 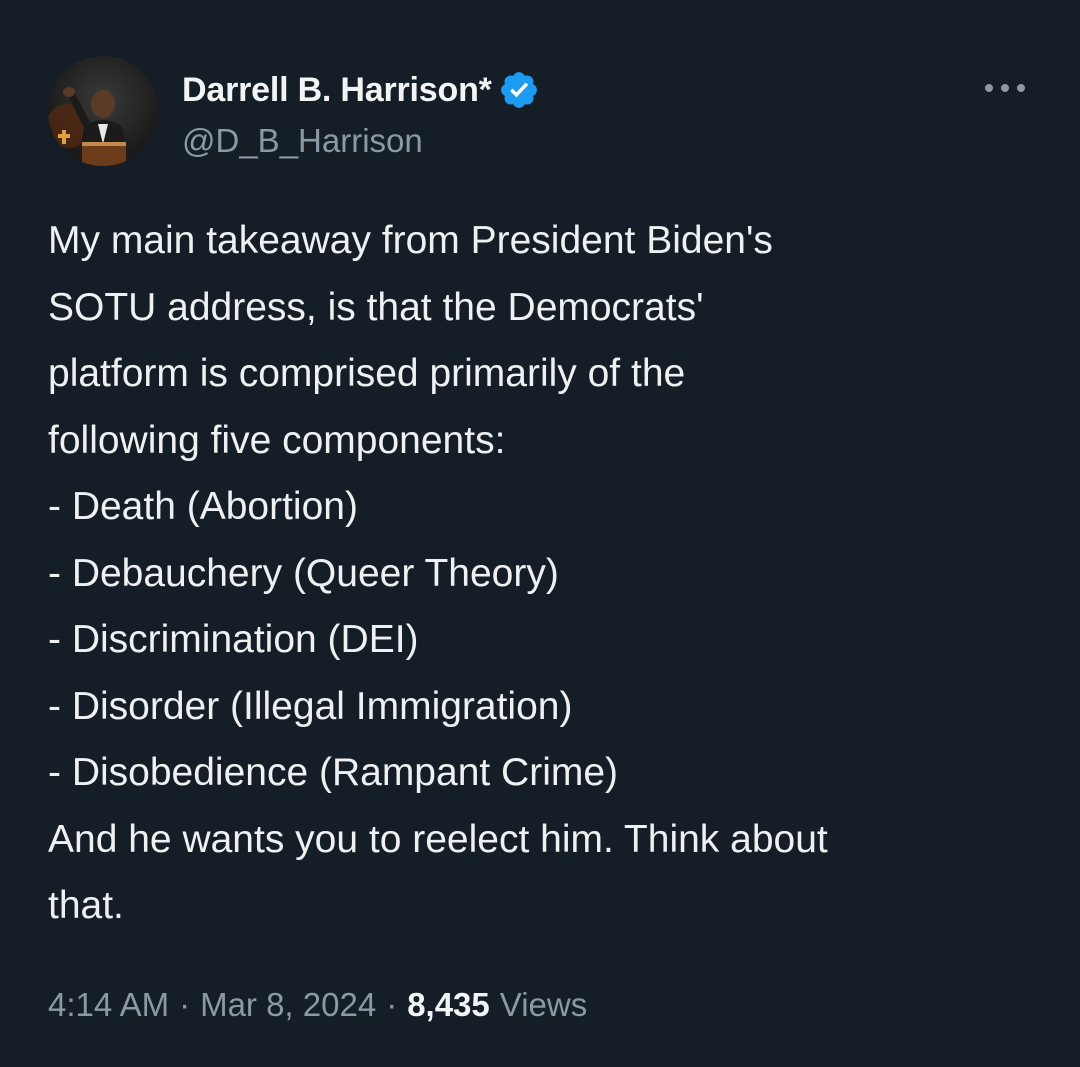 I want to click on author-block: Darrell B. Harrison* @D_B_Harrison, so click(x=361, y=114).